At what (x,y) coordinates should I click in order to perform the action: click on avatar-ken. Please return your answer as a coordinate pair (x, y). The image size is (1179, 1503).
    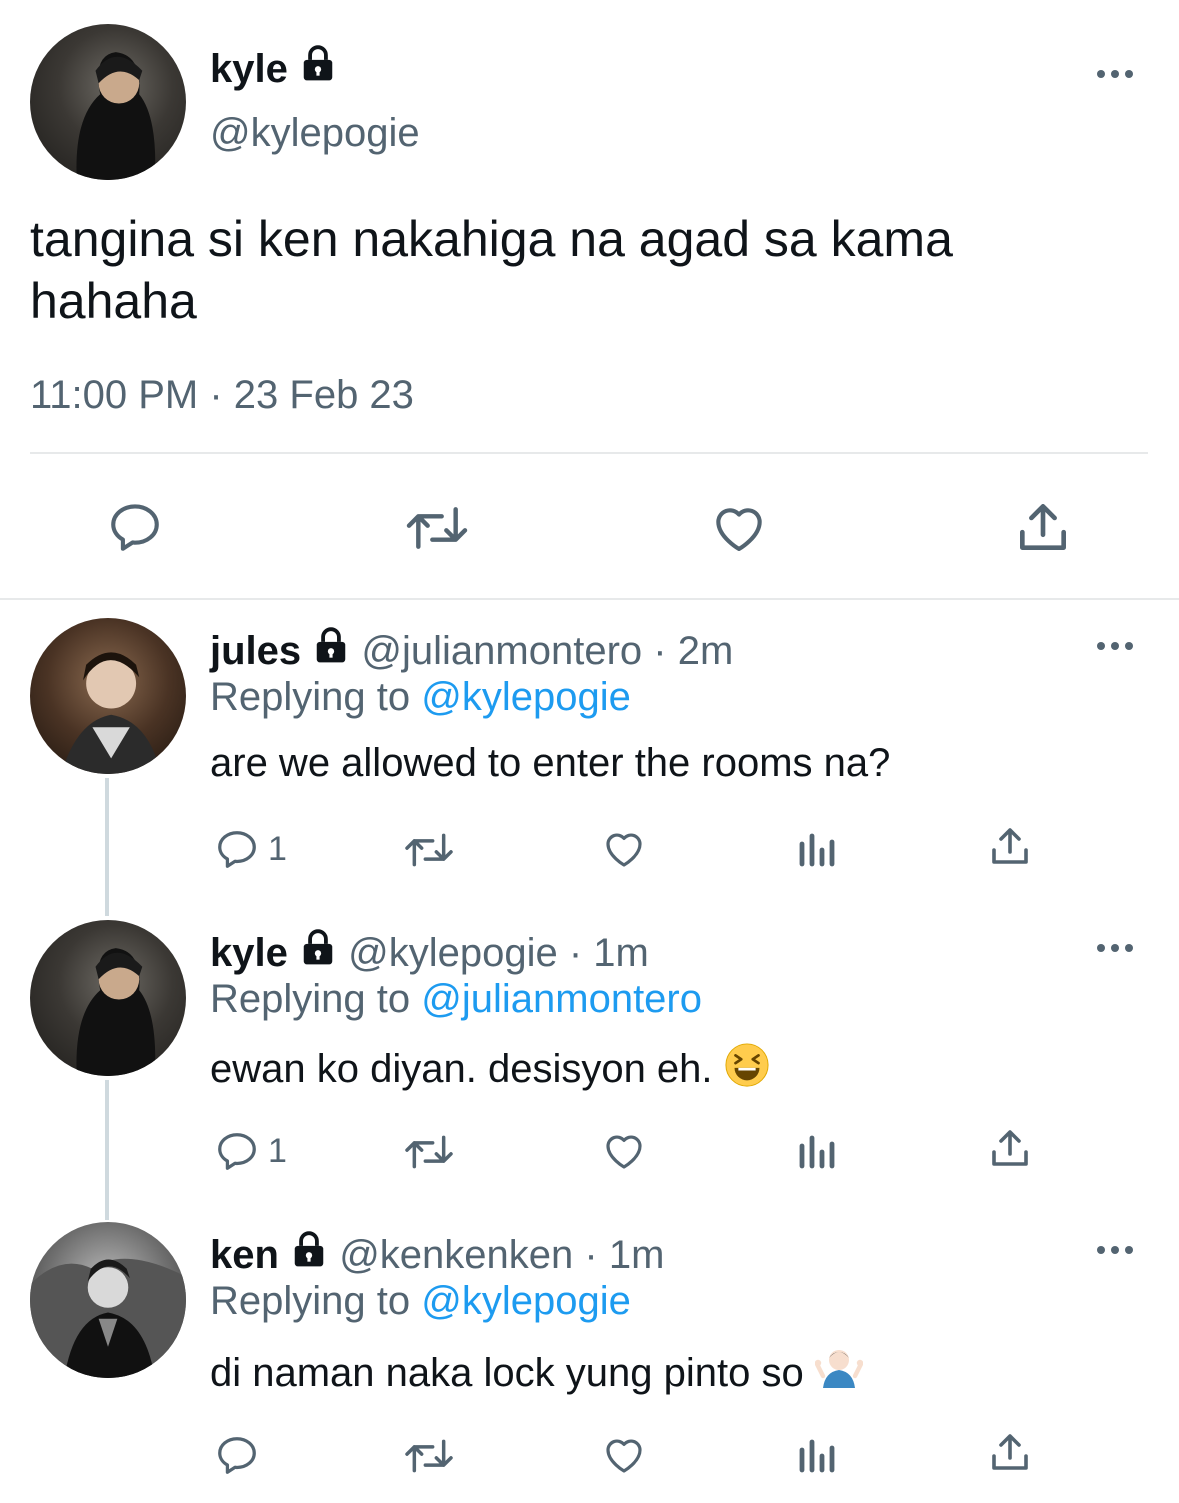
    Looking at the image, I should click on (108, 1300).